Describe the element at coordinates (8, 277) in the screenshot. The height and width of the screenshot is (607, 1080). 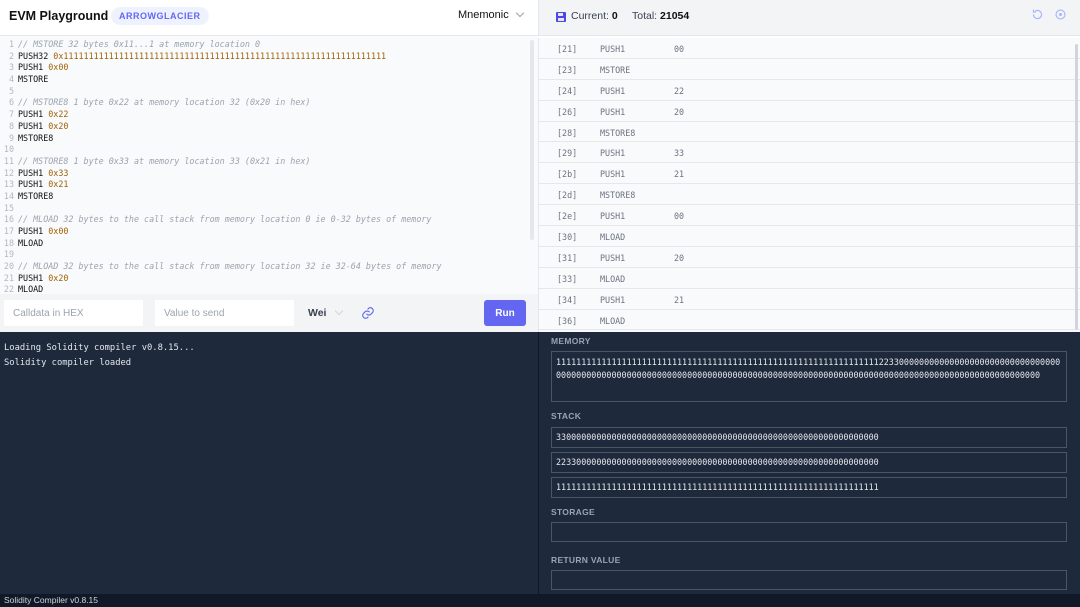
I see `line-number: 21` at that location.